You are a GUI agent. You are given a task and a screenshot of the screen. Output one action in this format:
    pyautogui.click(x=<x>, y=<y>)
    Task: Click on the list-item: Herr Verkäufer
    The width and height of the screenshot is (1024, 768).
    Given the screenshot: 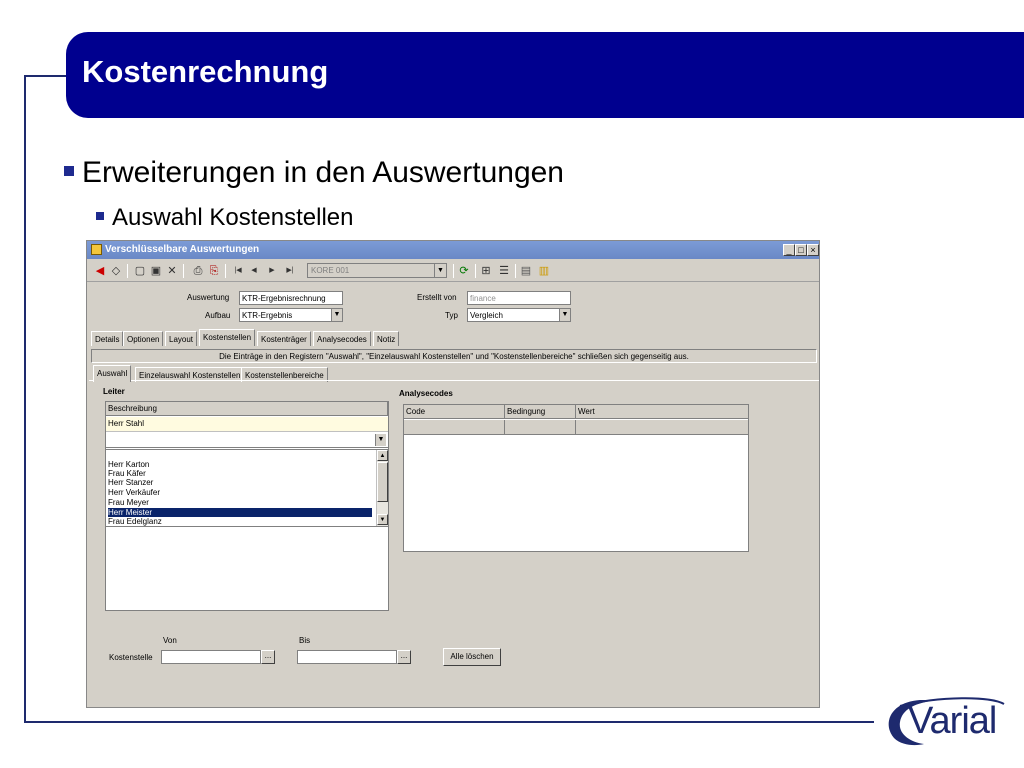 What is the action you would take?
    pyautogui.click(x=134, y=492)
    